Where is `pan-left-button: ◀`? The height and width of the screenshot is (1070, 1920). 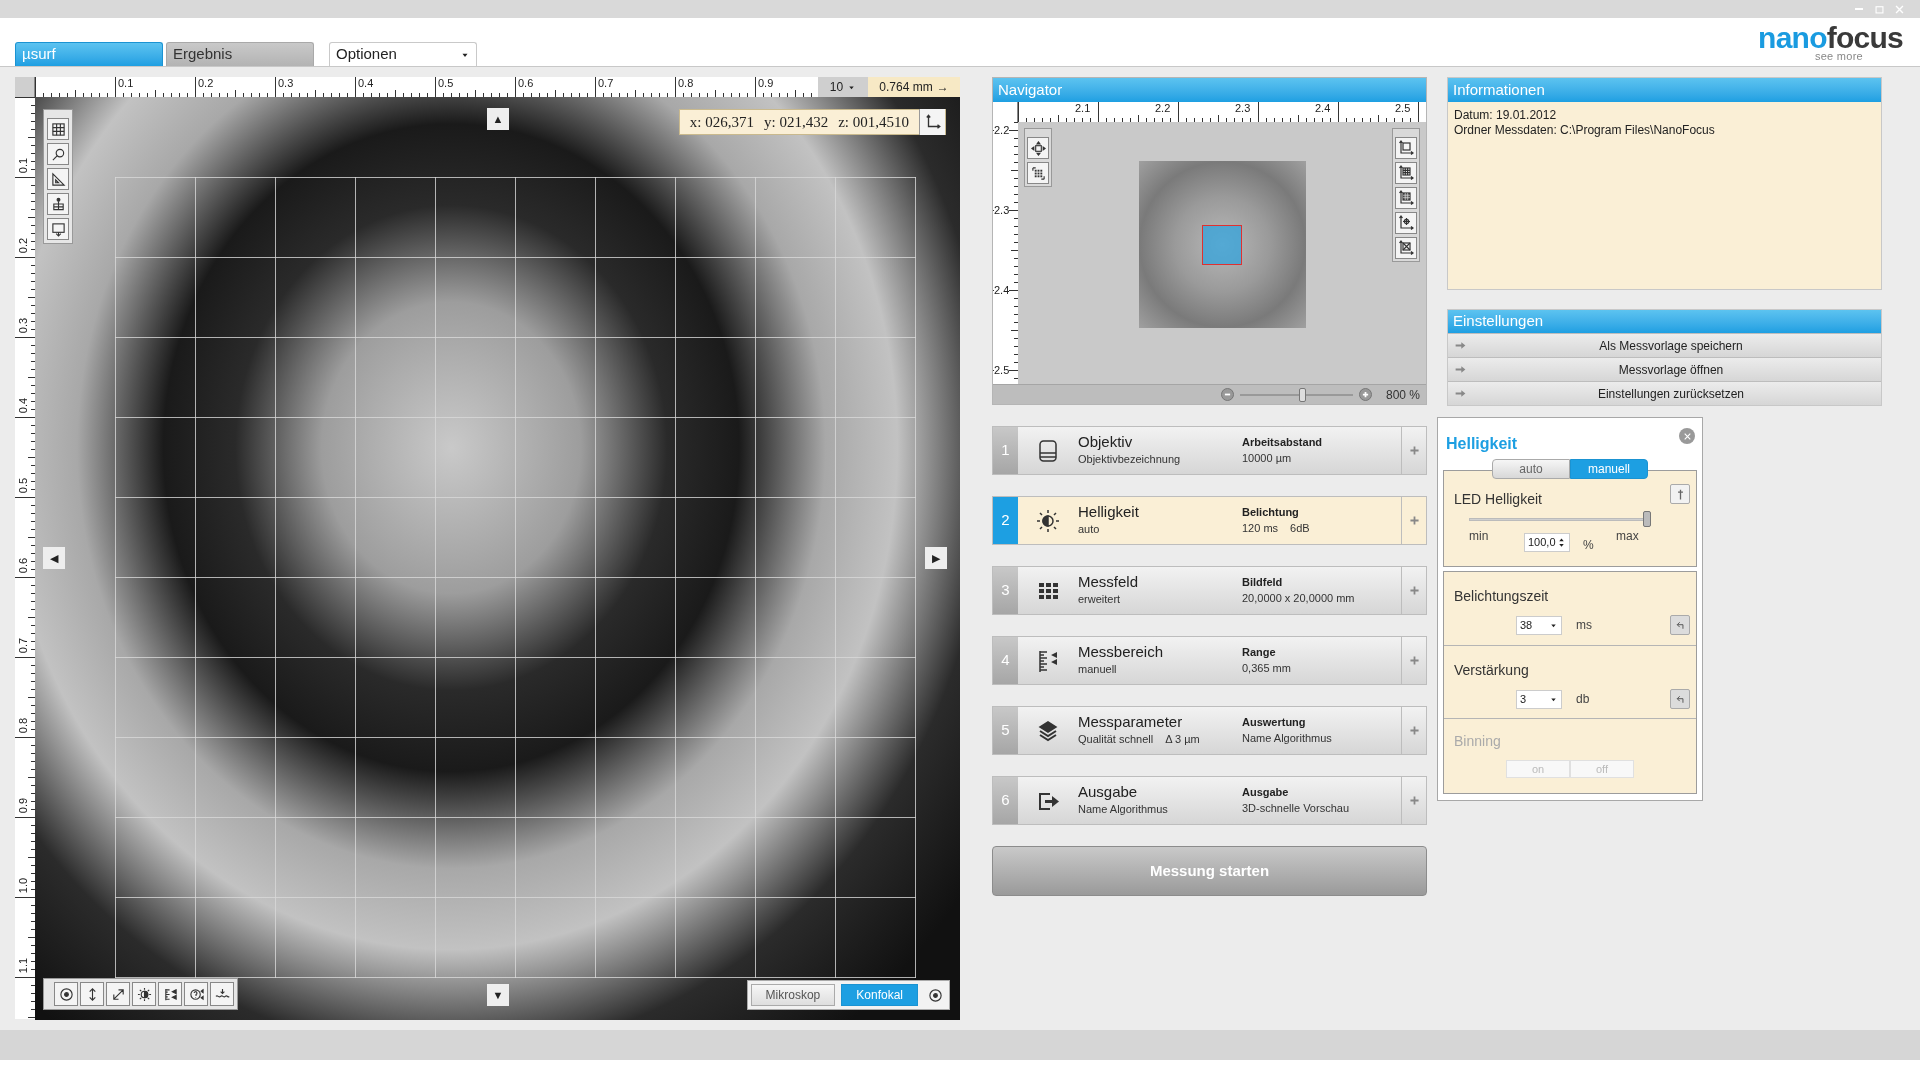
pan-left-button: ◀ is located at coordinates (54, 558).